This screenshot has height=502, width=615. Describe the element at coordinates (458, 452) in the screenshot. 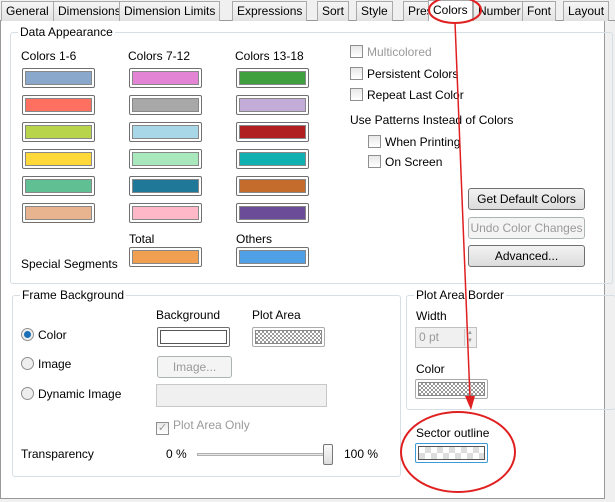

I see `sector-outline-highlight-circle` at that location.